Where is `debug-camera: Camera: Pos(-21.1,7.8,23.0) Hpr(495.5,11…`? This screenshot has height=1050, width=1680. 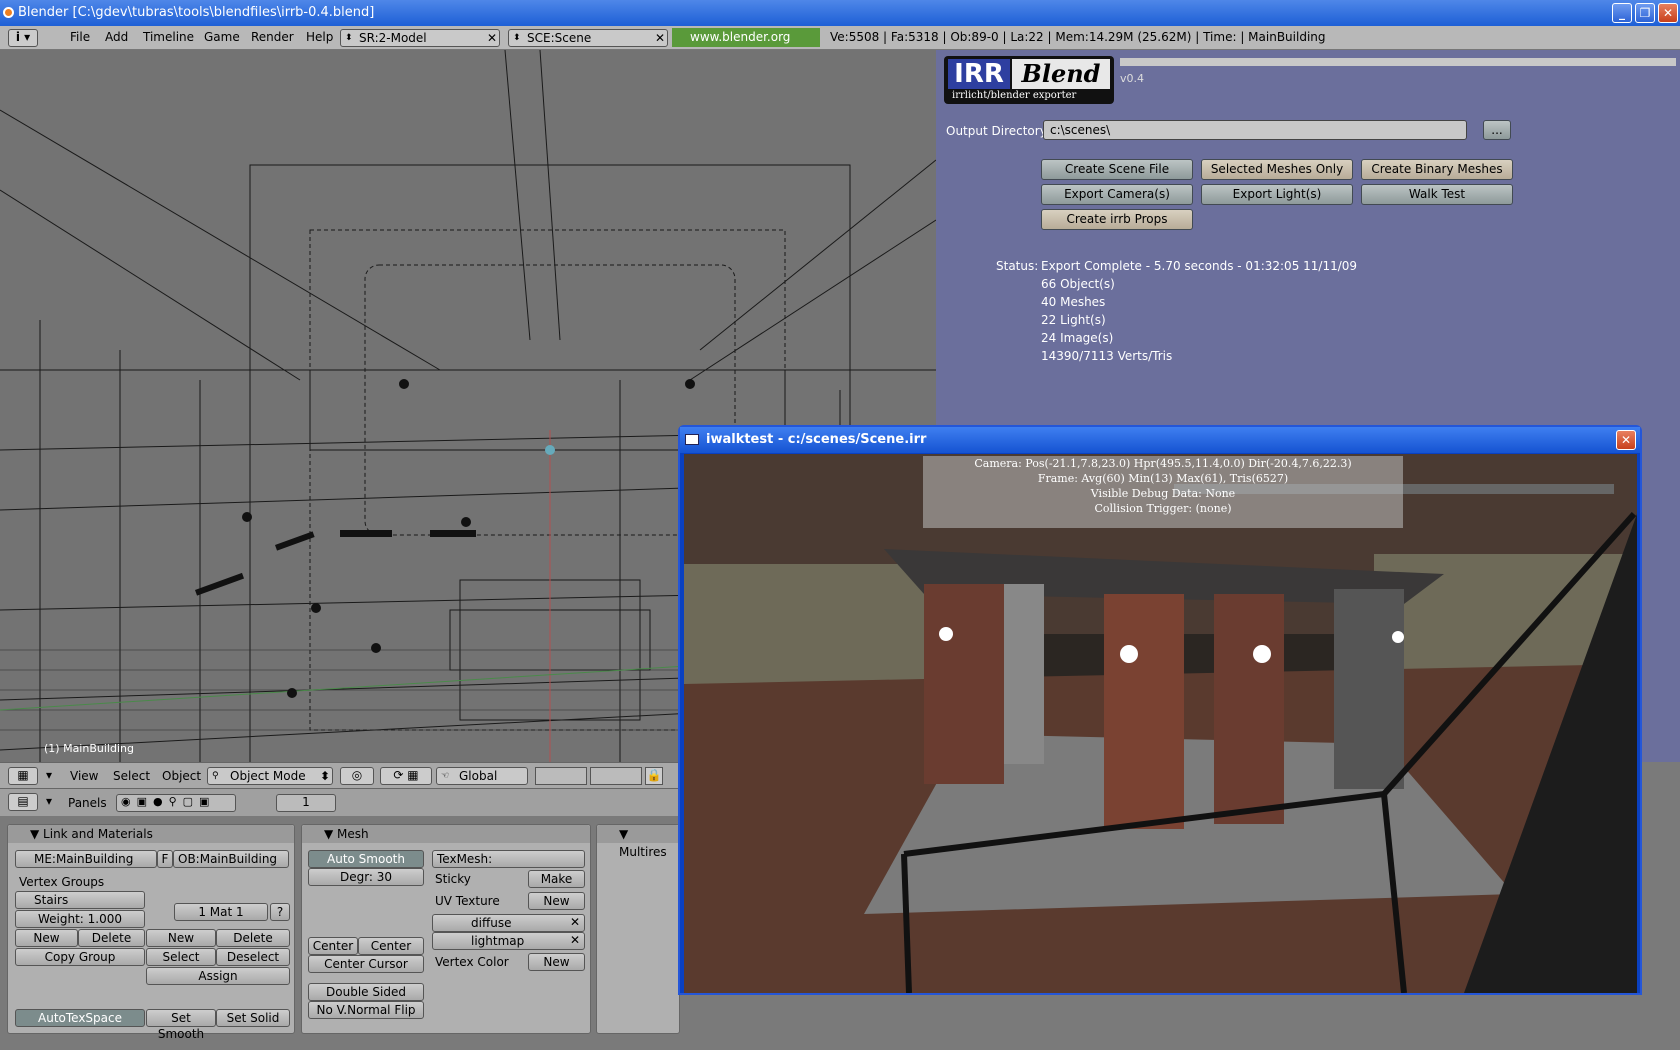
debug-camera: Camera: Pos(-21.1,7.8,23.0) Hpr(495.5,11… is located at coordinates (1163, 463).